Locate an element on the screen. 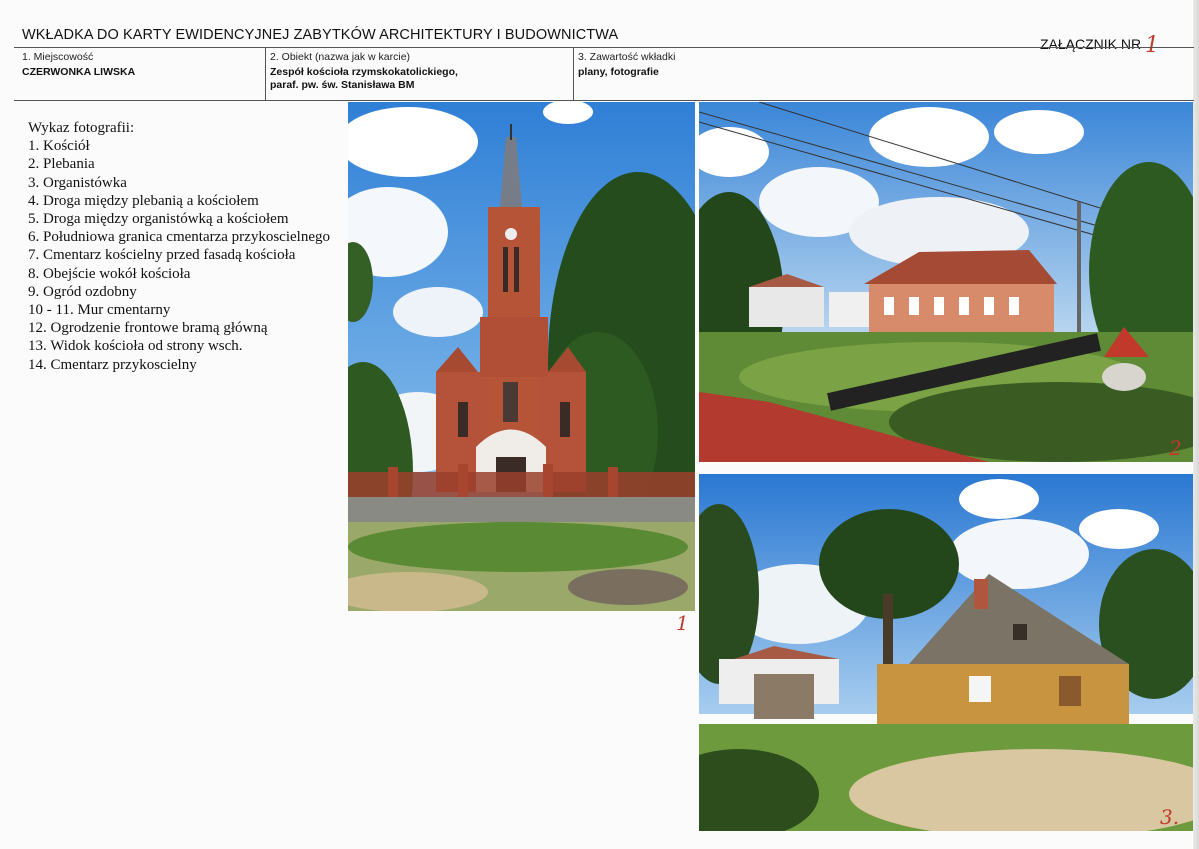 This screenshot has height=849, width=1199. list-item: 12. Ogrodzenie frontowe bramą główną is located at coordinates (148, 328).